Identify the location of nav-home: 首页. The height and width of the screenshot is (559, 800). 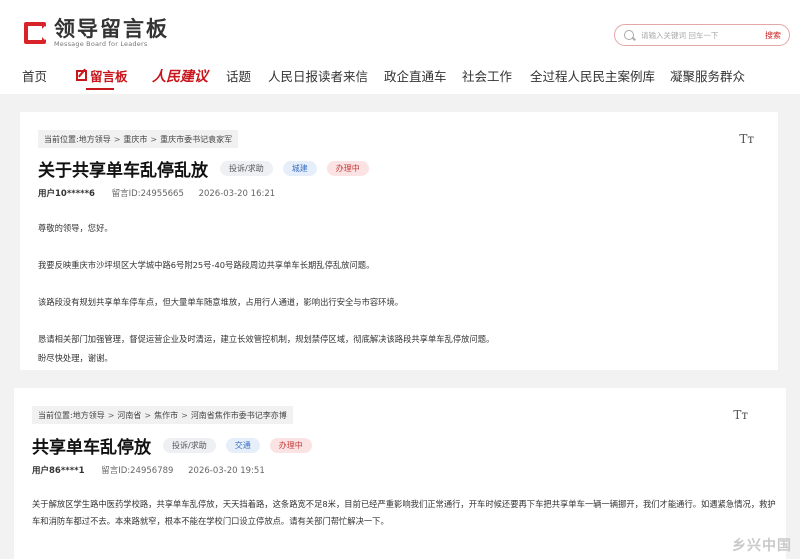
(34, 75).